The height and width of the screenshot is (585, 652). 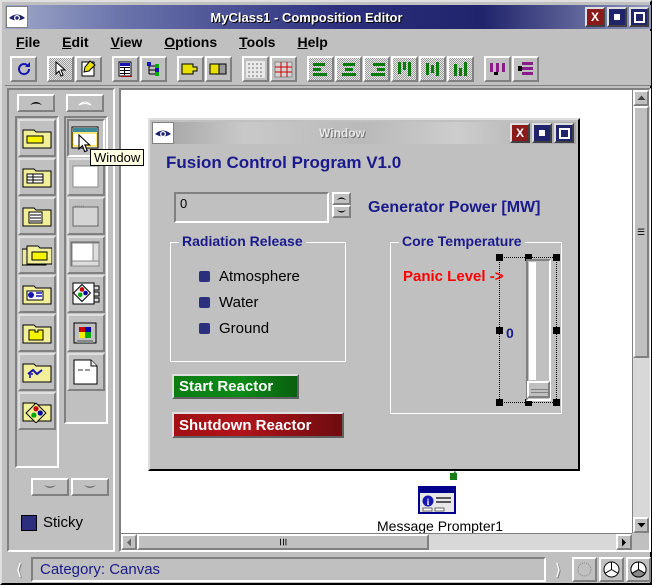 I want to click on folder-arrow-icon, so click(x=37, y=372).